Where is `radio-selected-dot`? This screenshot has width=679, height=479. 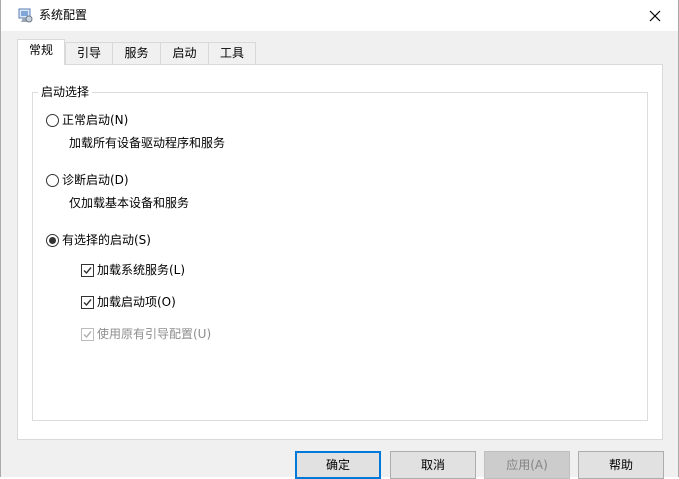
radio-selected-dot is located at coordinates (52, 240).